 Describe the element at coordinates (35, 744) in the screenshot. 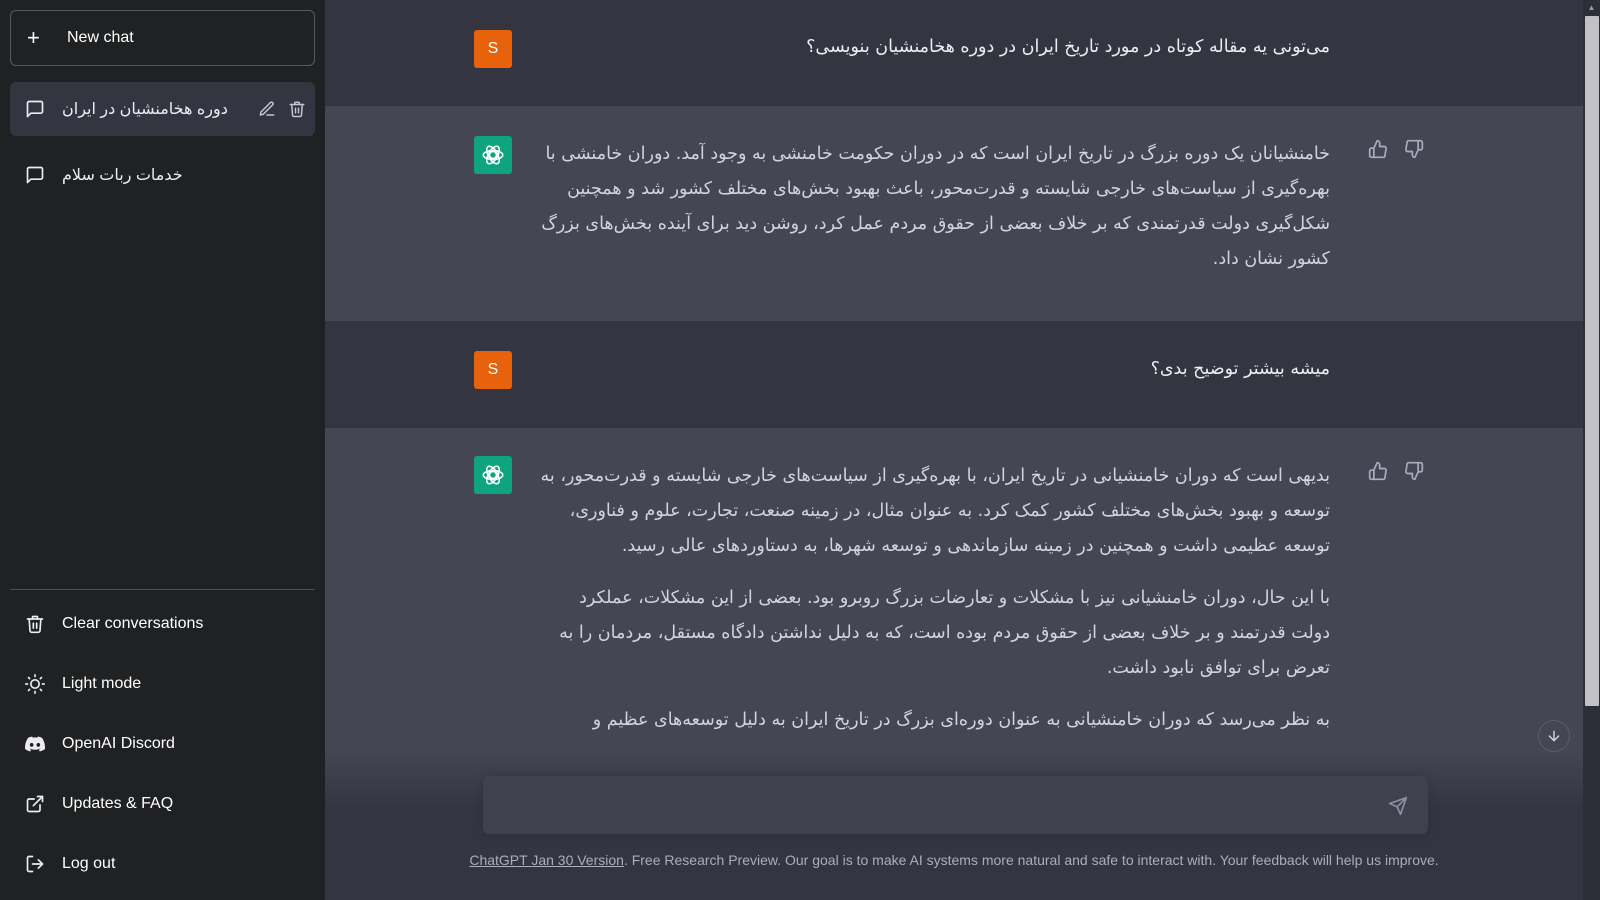

I see `discord-icon` at that location.